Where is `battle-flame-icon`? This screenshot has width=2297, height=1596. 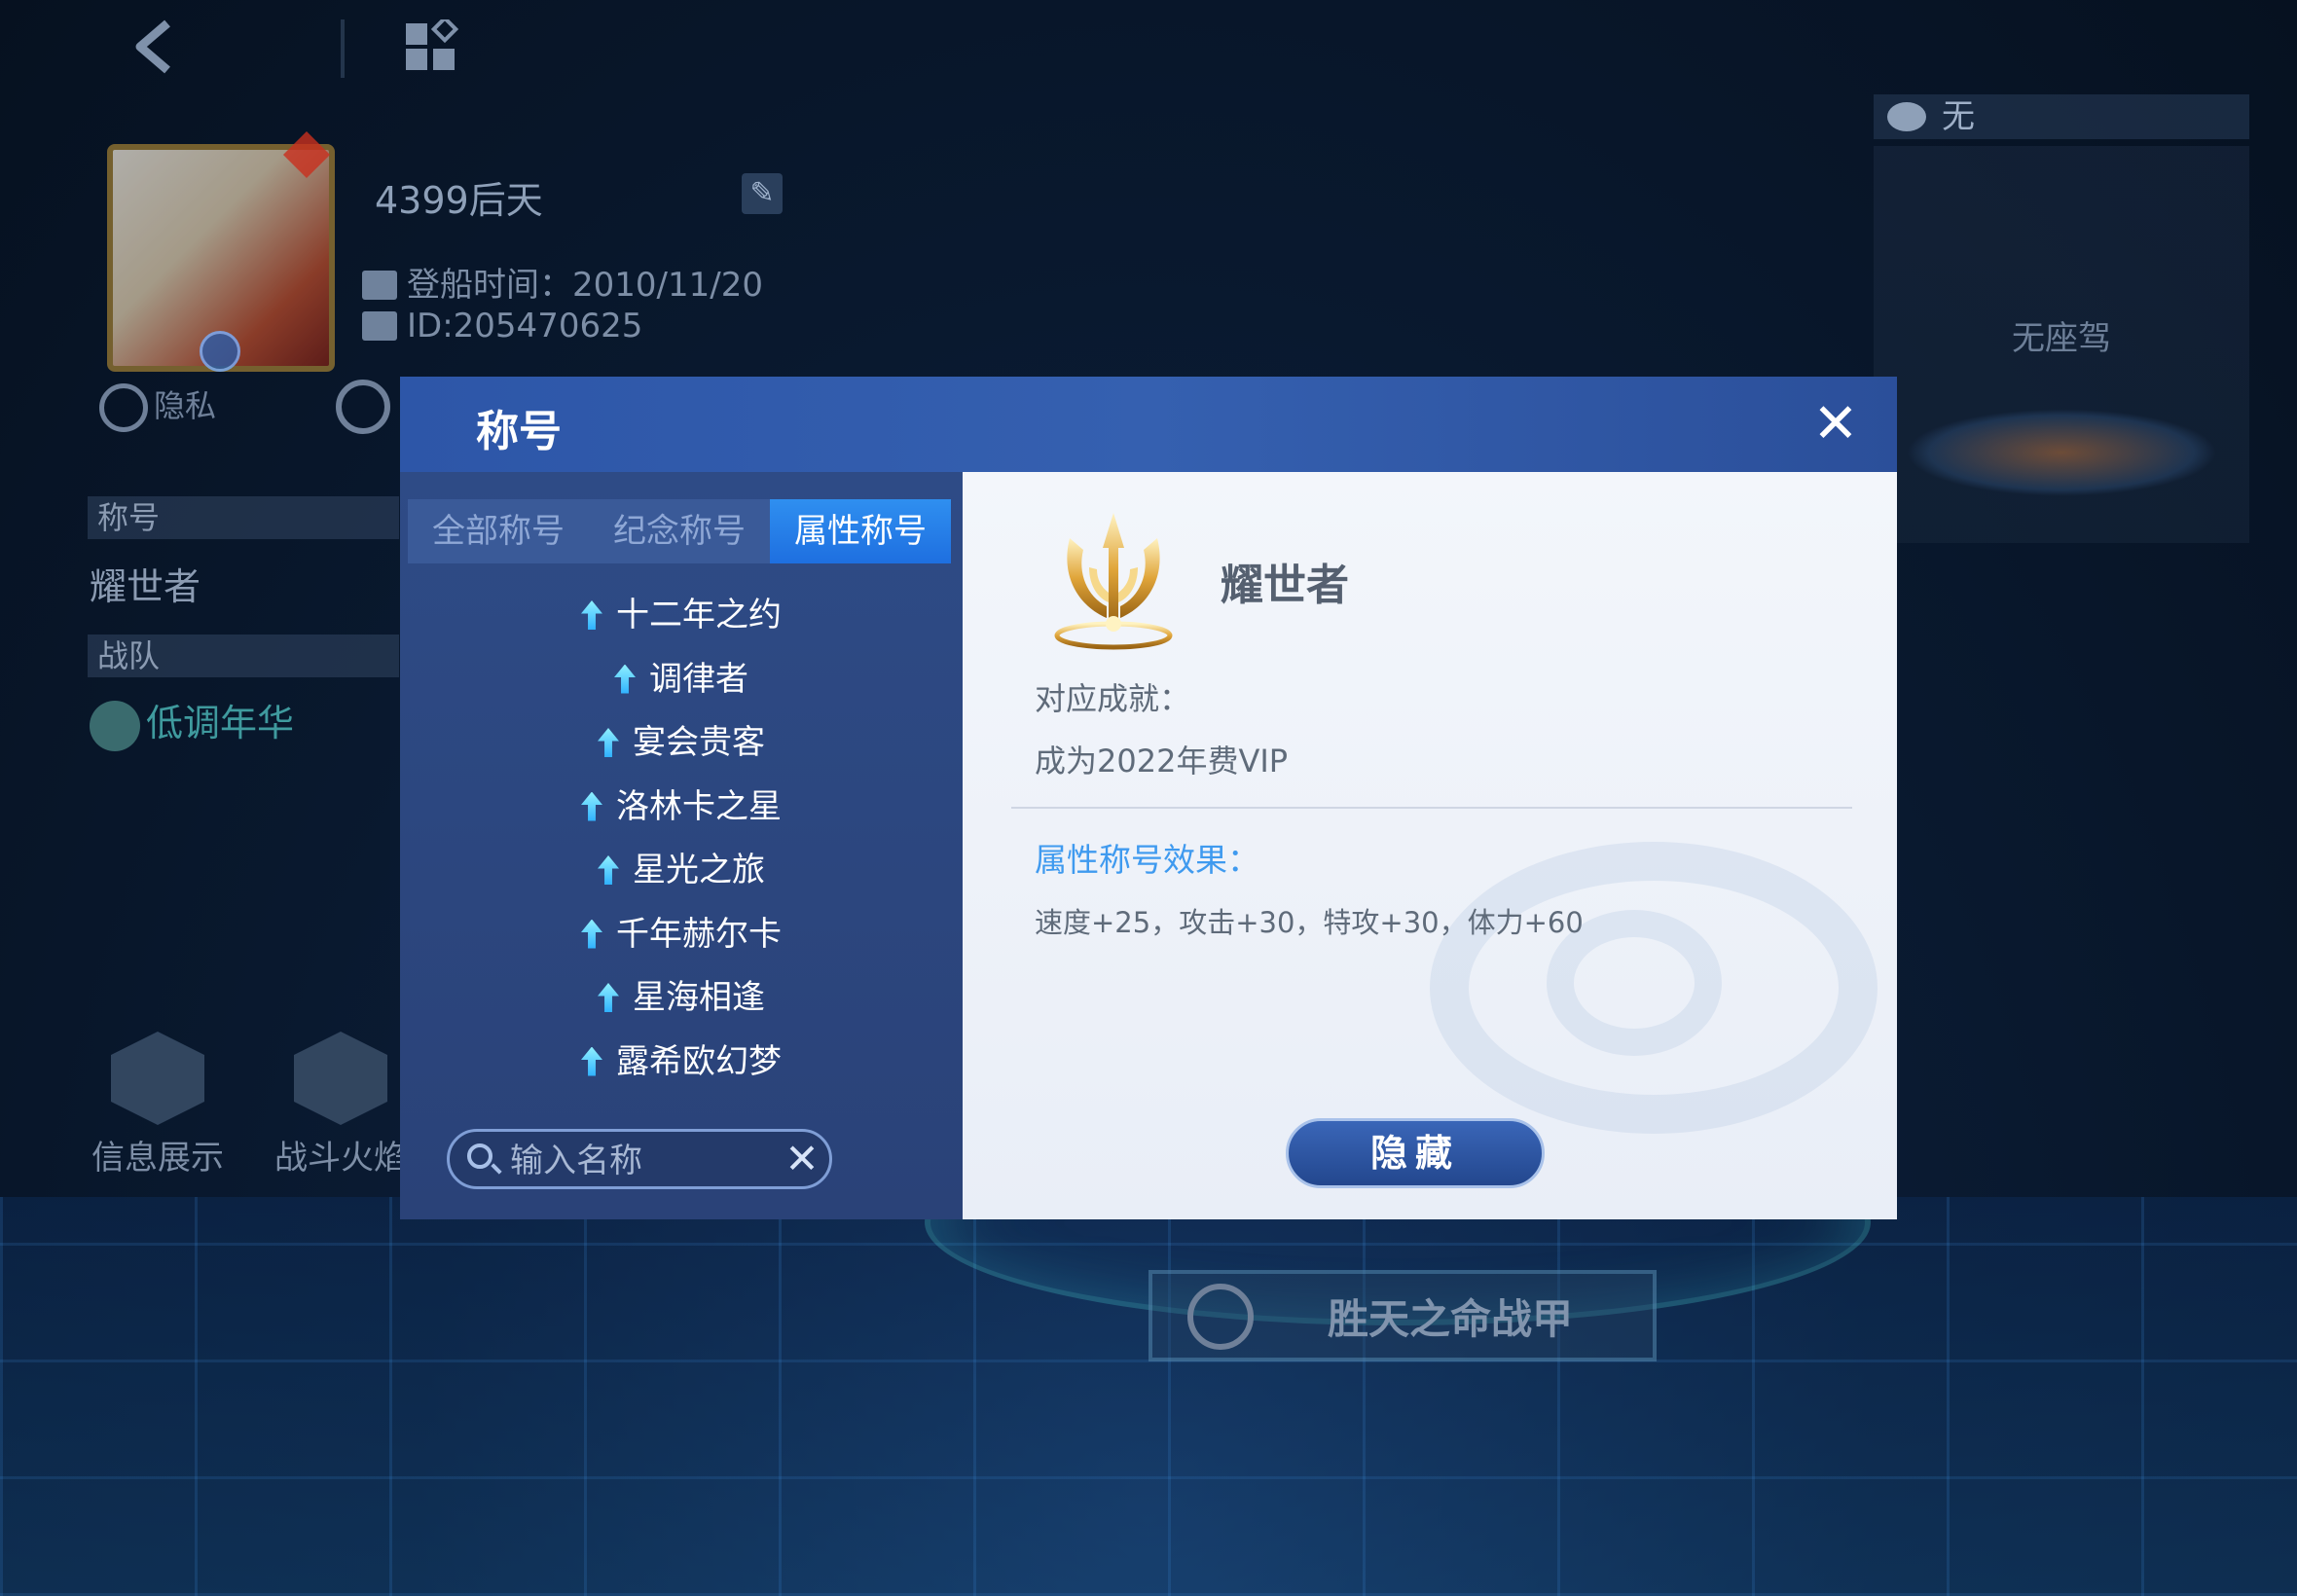
battle-flame-icon is located at coordinates (340, 1078).